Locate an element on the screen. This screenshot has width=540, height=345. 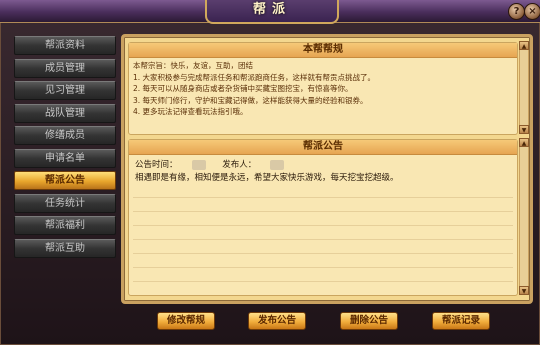
nav-gang-welfare: 帮派福利 is located at coordinates (65, 225).